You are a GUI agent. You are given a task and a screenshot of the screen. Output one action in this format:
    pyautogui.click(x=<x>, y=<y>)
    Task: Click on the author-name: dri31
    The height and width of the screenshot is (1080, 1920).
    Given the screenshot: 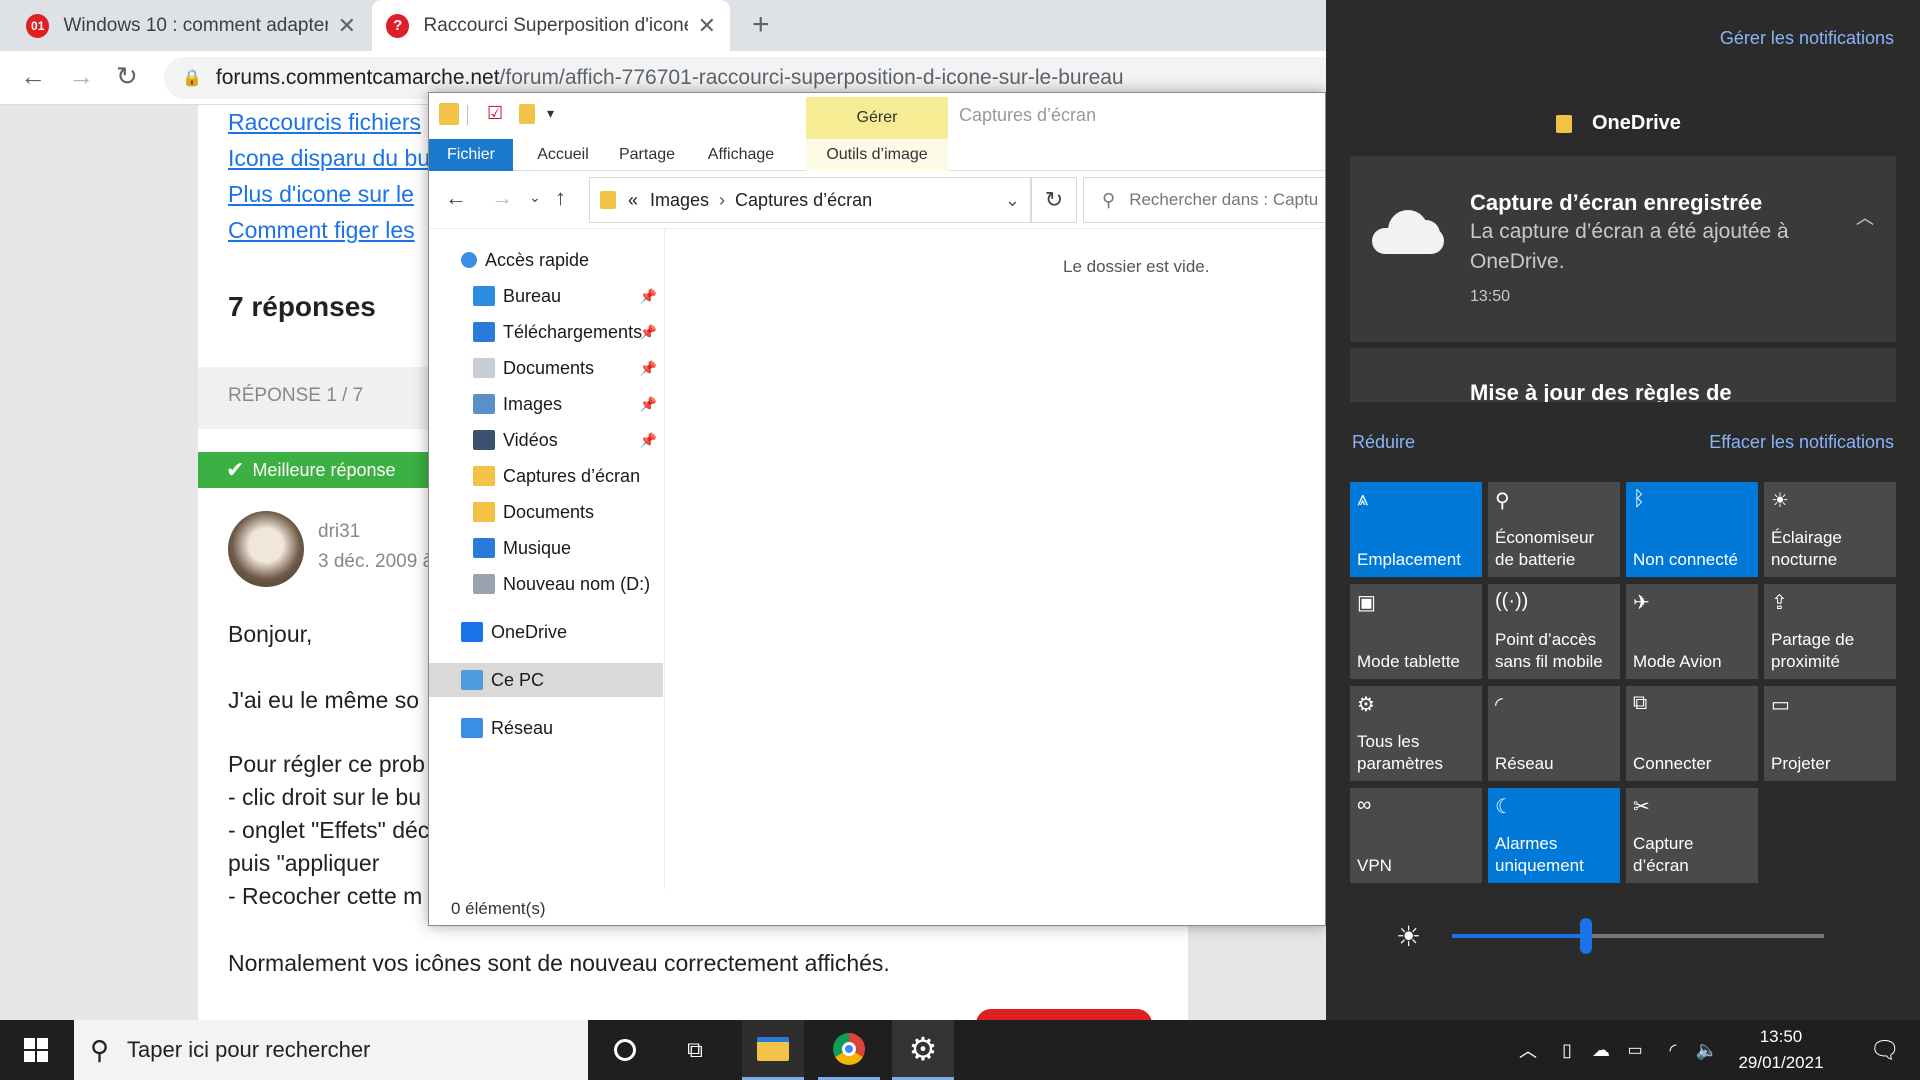 What is the action you would take?
    pyautogui.click(x=339, y=532)
    